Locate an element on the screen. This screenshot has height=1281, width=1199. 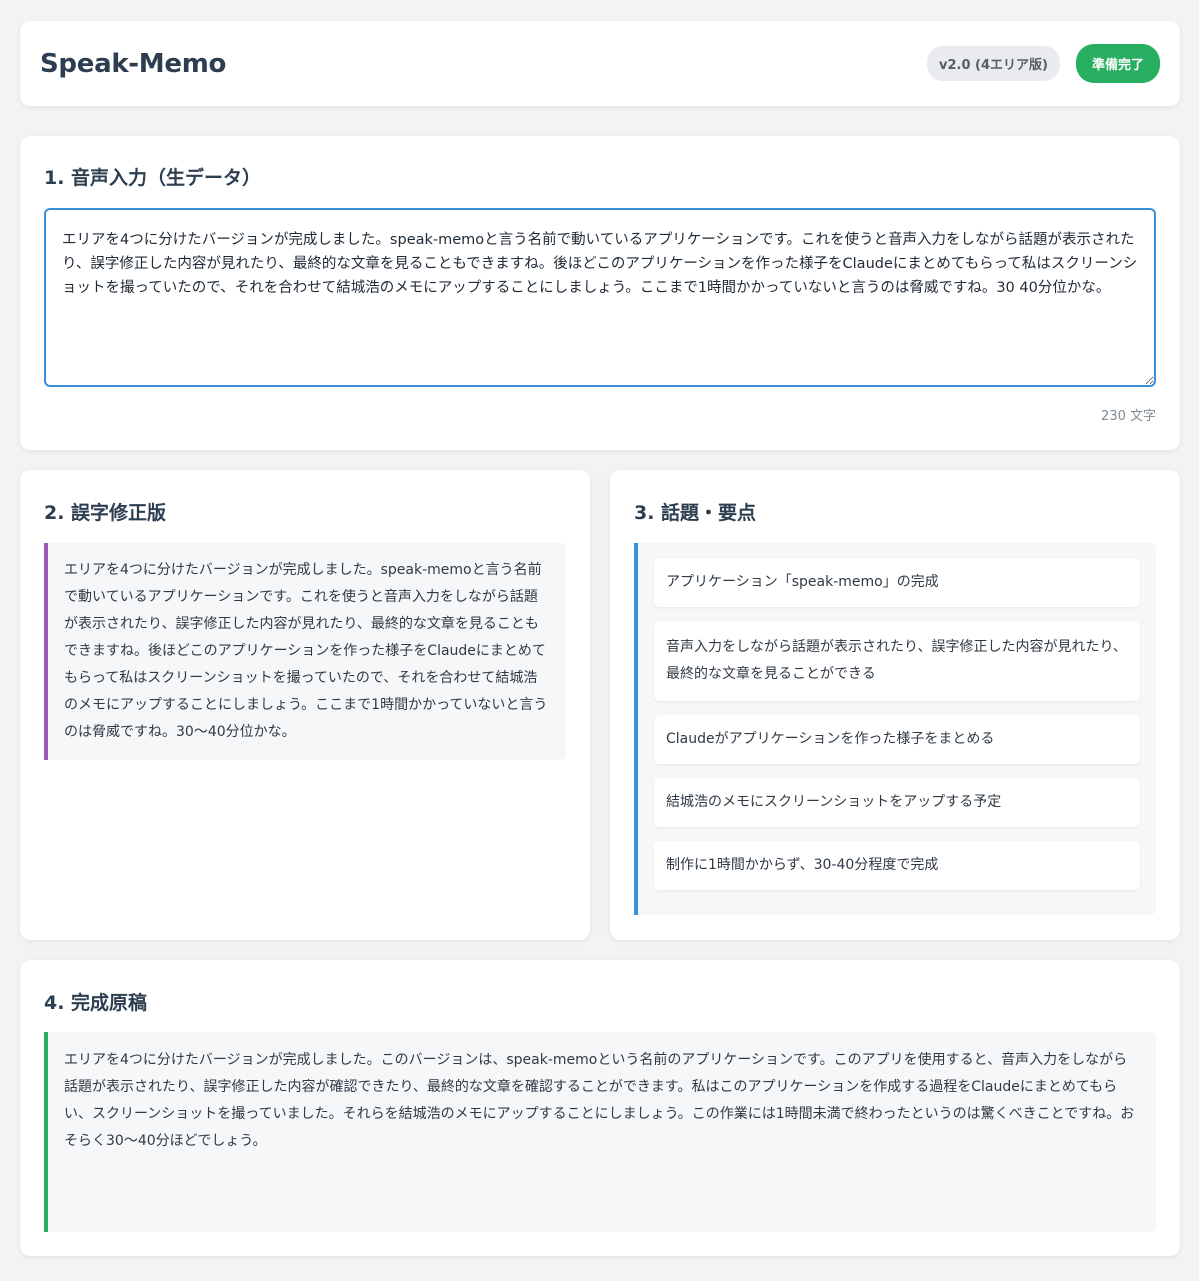
app-title: Speak-Memo is located at coordinates (133, 63).